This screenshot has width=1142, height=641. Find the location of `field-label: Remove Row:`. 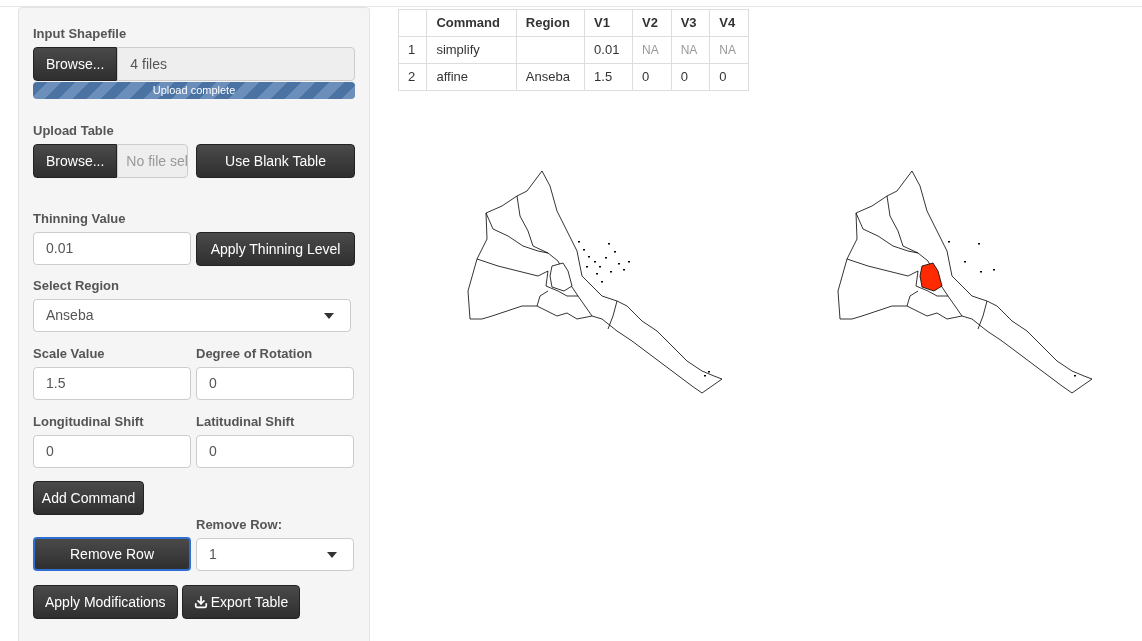

field-label: Remove Row: is located at coordinates (239, 525).